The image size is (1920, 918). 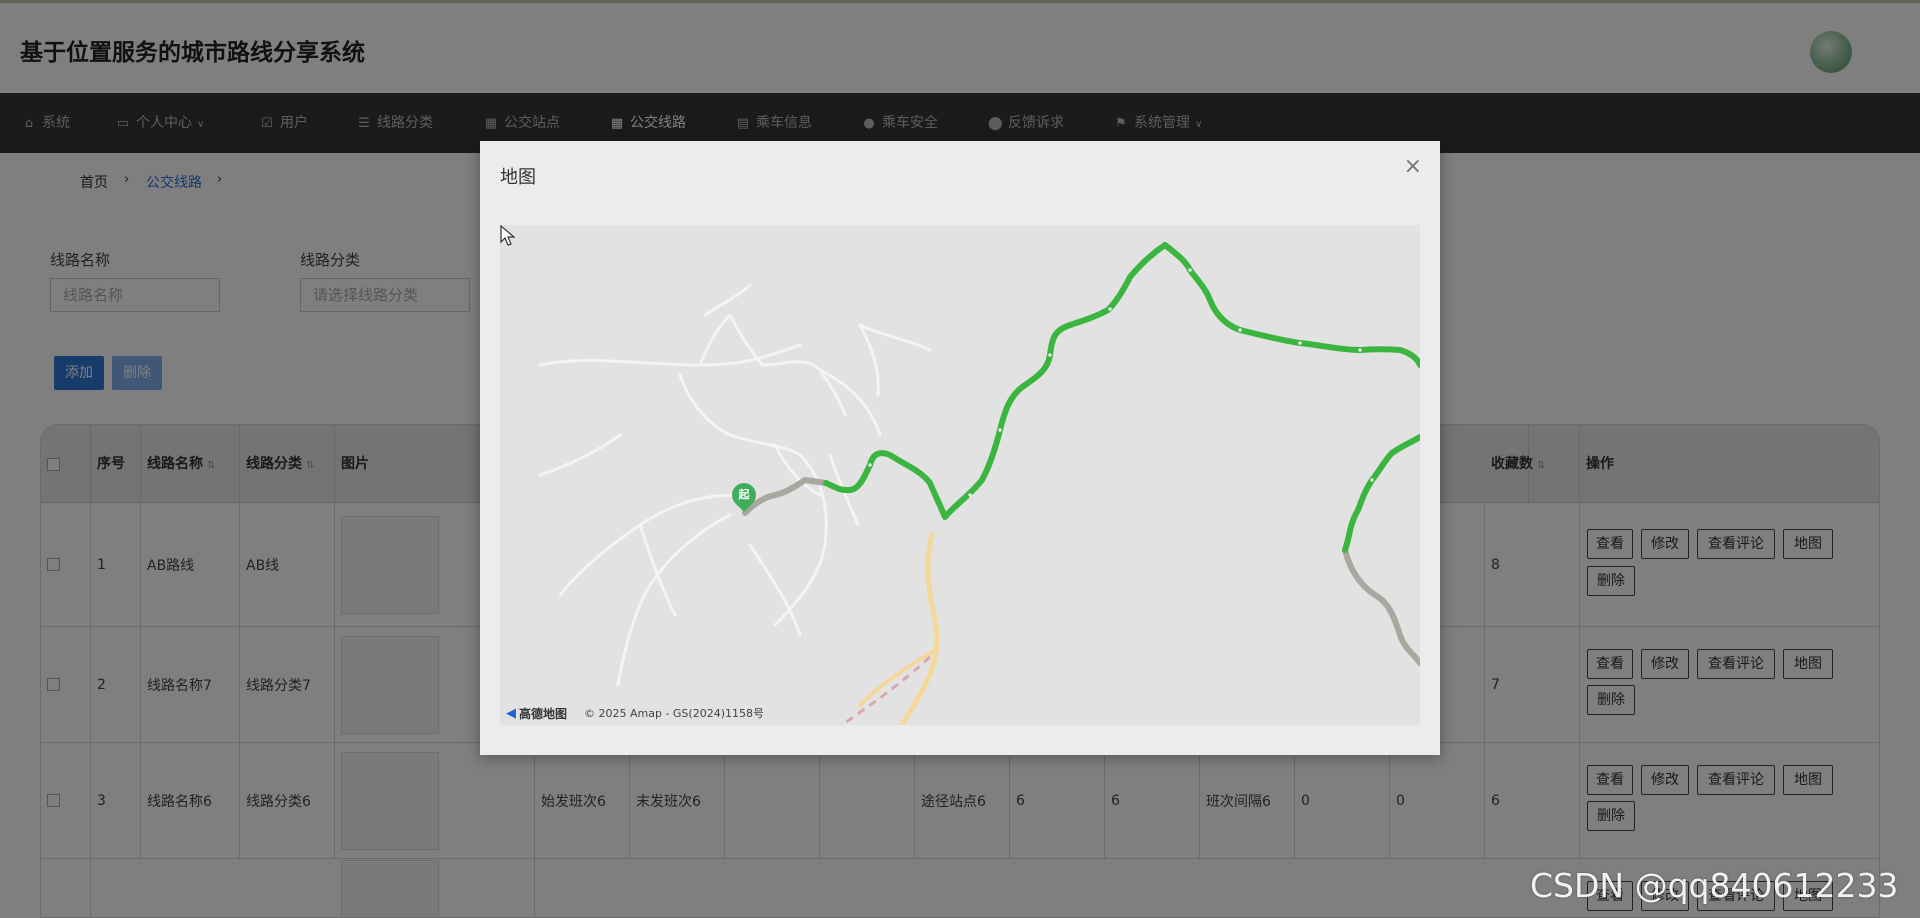 What do you see at coordinates (511, 713) in the screenshot?
I see `amap-arrow-icon: ◀` at bounding box center [511, 713].